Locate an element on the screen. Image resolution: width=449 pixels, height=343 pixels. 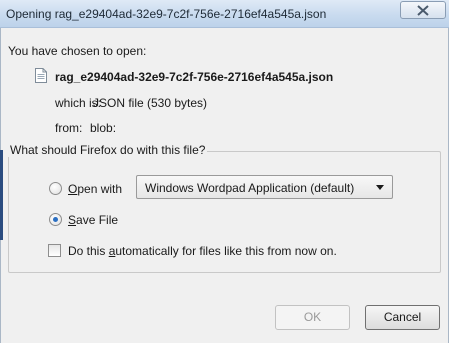
open-with-mnemonic: O is located at coordinates (73, 189).